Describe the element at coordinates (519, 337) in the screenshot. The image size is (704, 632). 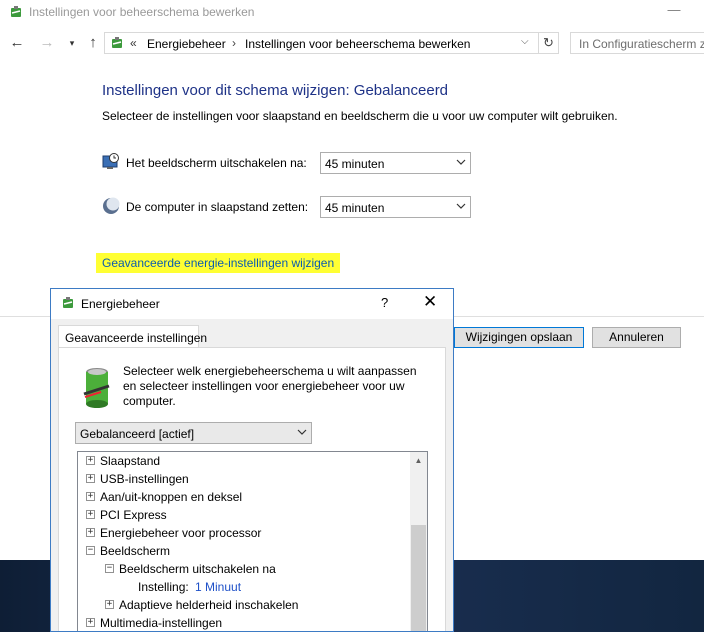
I see `save-changes-button: Wijzigingen opslaan` at that location.